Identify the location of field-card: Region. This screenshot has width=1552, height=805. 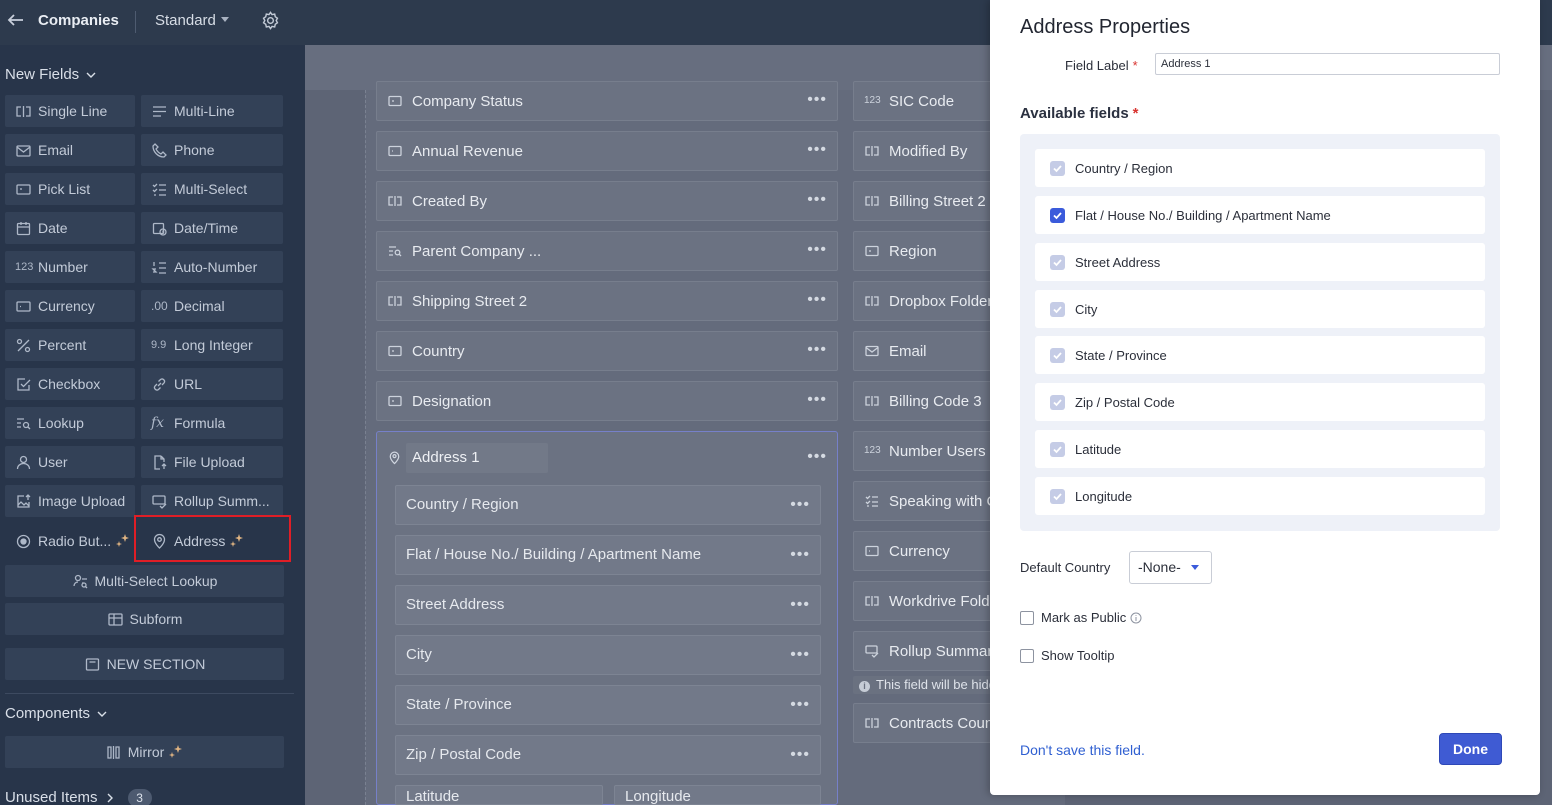
(923, 251).